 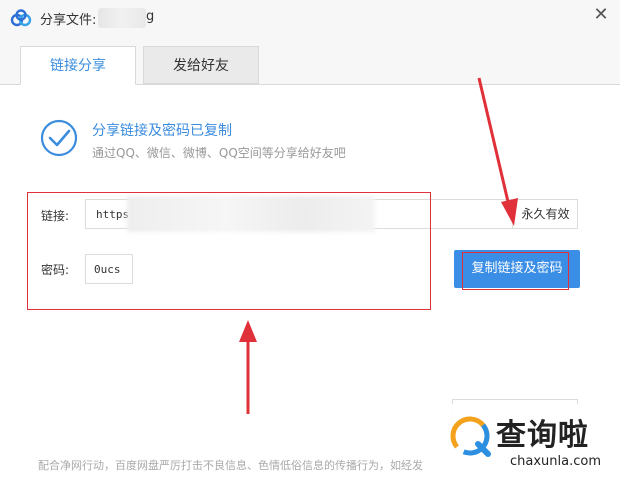 I want to click on annotation-box-copy-button, so click(x=515, y=271).